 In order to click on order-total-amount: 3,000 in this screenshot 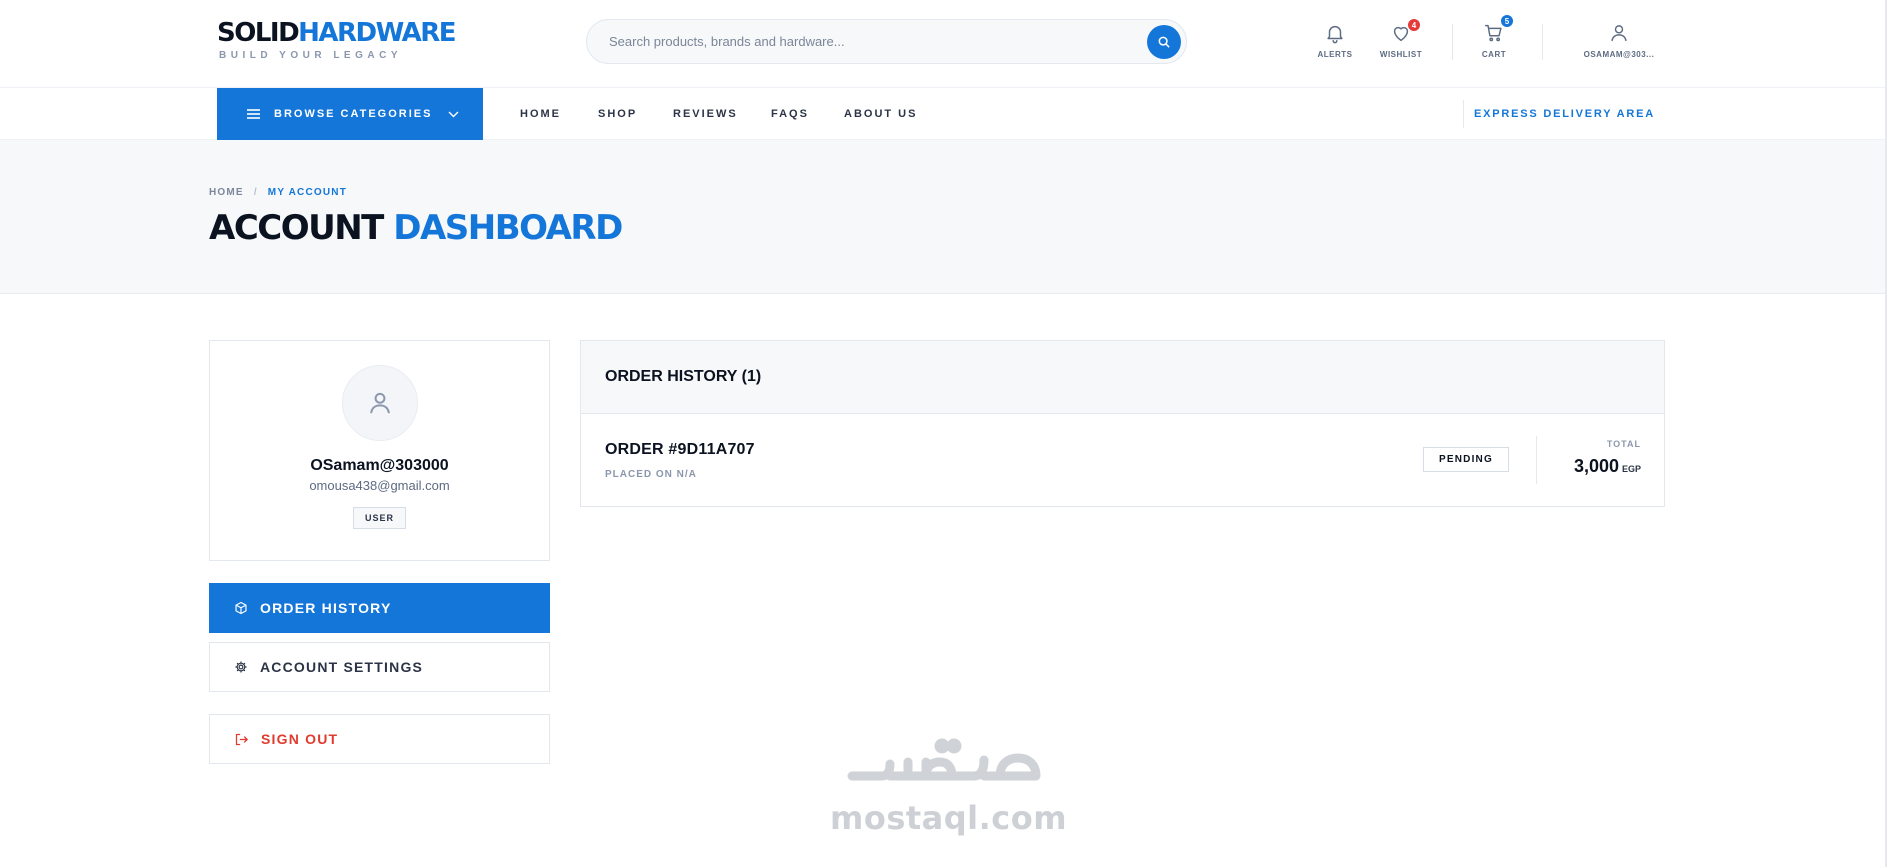, I will do `click(1596, 466)`.